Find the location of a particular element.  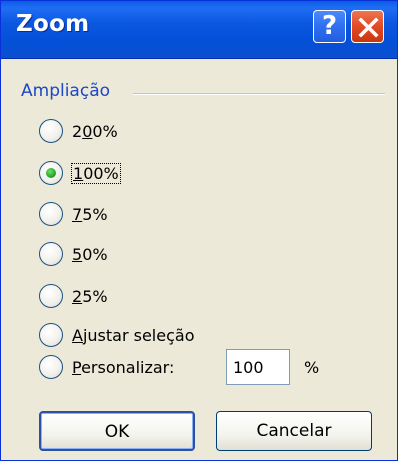

radio-selected-dot is located at coordinates (51, 173).